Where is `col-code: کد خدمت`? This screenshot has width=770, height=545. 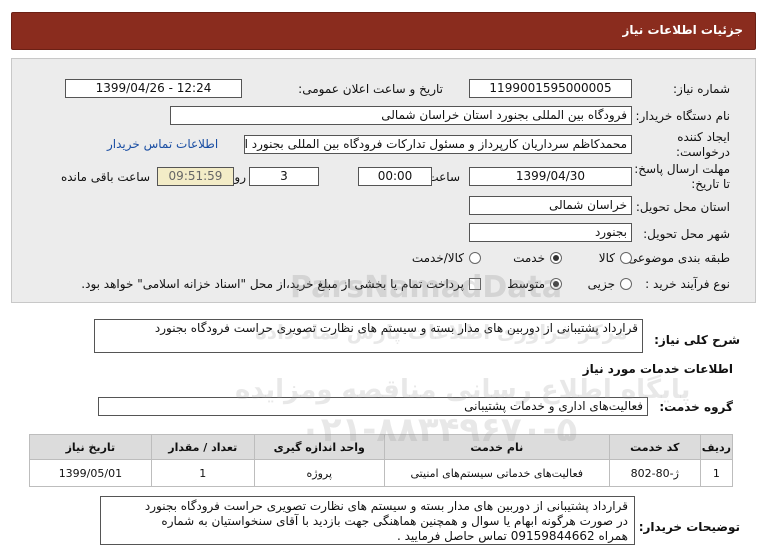
col-code: کد خدمت is located at coordinates (654, 447).